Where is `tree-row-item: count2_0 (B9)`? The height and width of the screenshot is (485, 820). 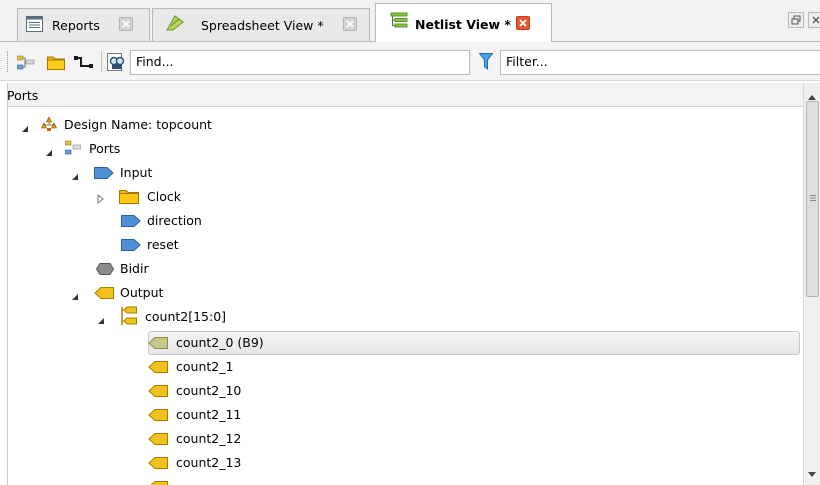 tree-row-item: count2_0 (B9) is located at coordinates (397, 343).